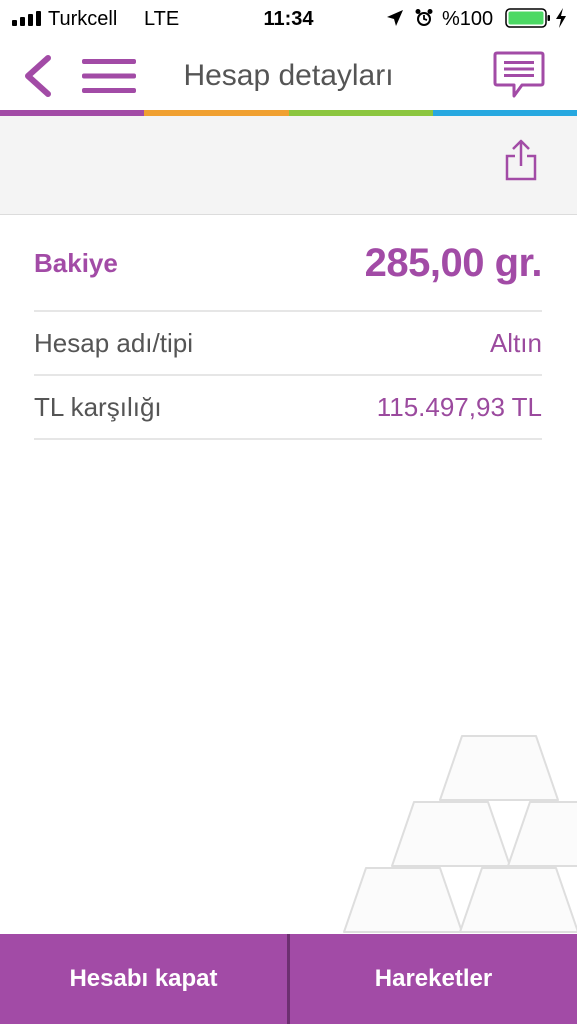 The width and height of the screenshot is (577, 1024). What do you see at coordinates (288, 165) in the screenshot?
I see `account-header` at bounding box center [288, 165].